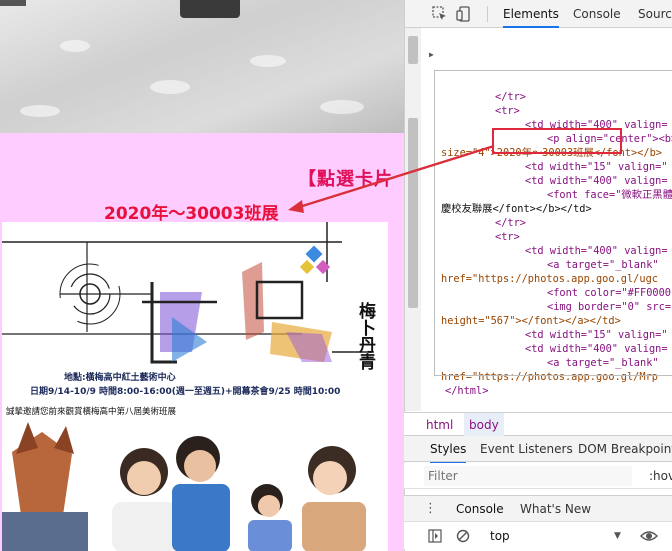  Describe the element at coordinates (91, 412) in the screenshot. I see `poster-invitation: 誠摯邀請您前來觀賞橫梅高中第八屆美術班展` at that location.